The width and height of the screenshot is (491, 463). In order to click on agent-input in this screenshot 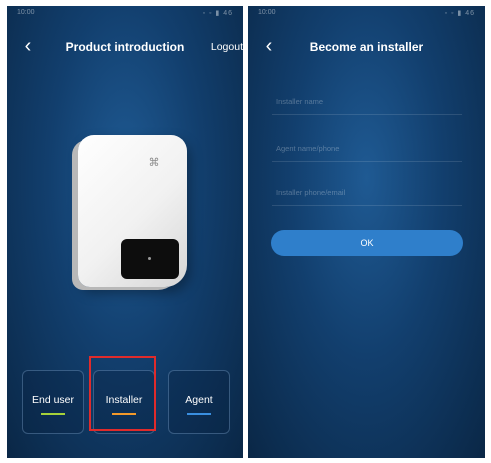, I will do `click(367, 148)`.